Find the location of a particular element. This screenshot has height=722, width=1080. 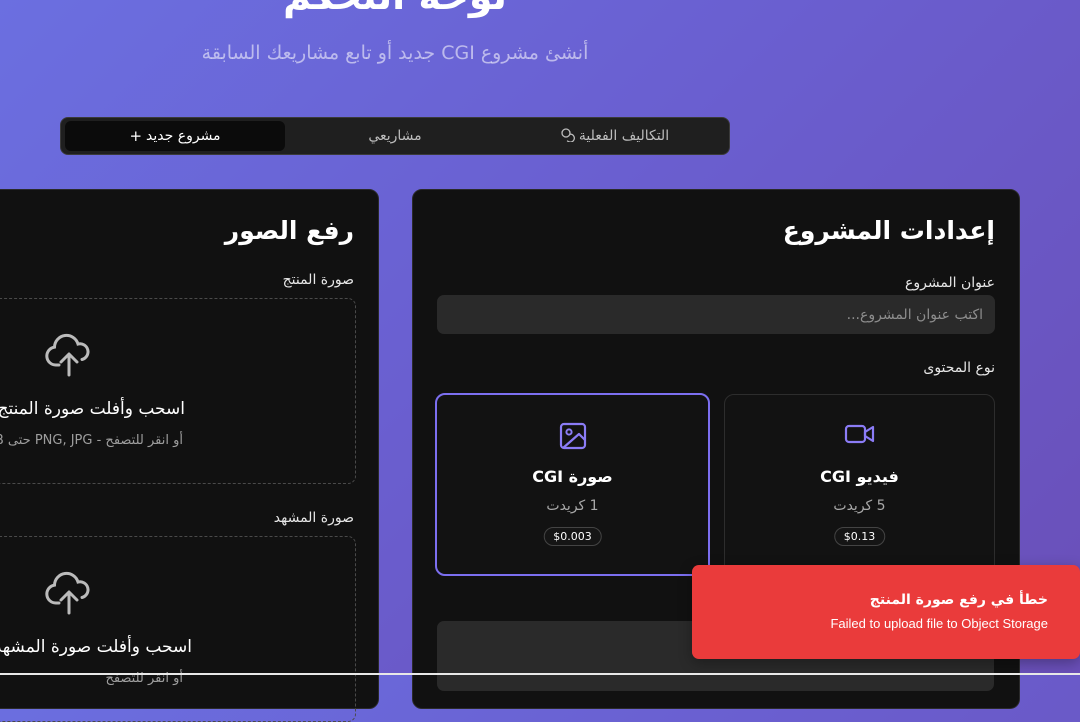

main-tabs: مشروع جديد + مشاريعي التكاليف الفعلية is located at coordinates (395, 136).